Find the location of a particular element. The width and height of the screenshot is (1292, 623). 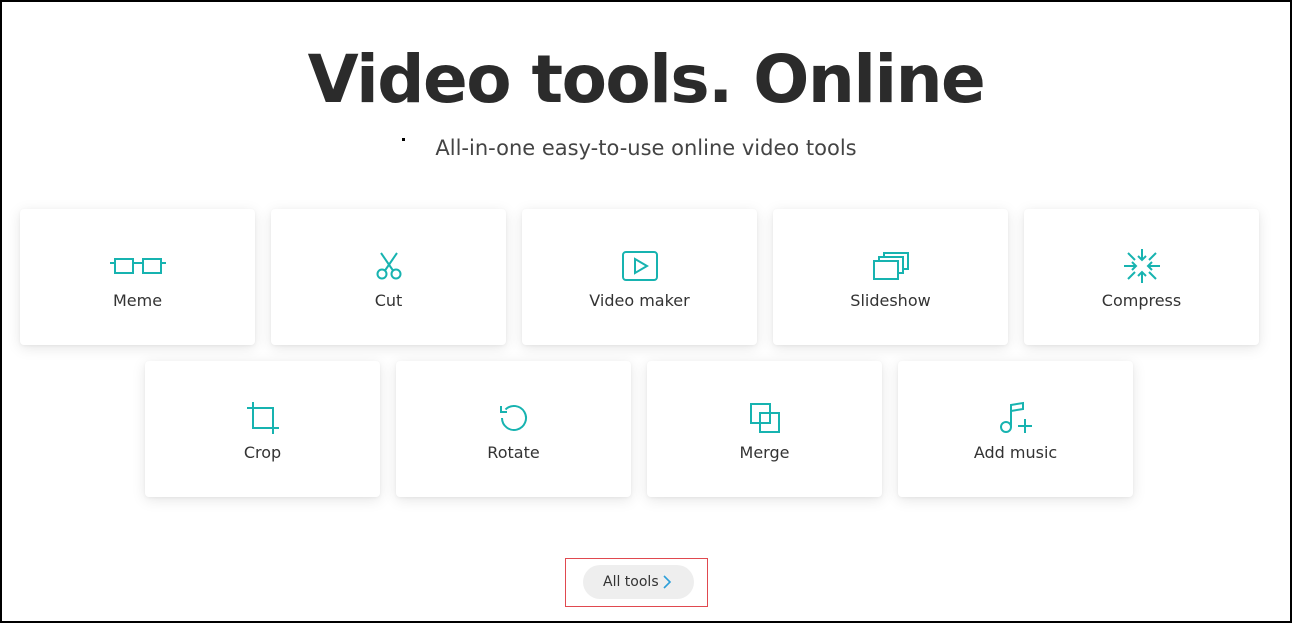

all-tools-highlight: All tools is located at coordinates (636, 582).